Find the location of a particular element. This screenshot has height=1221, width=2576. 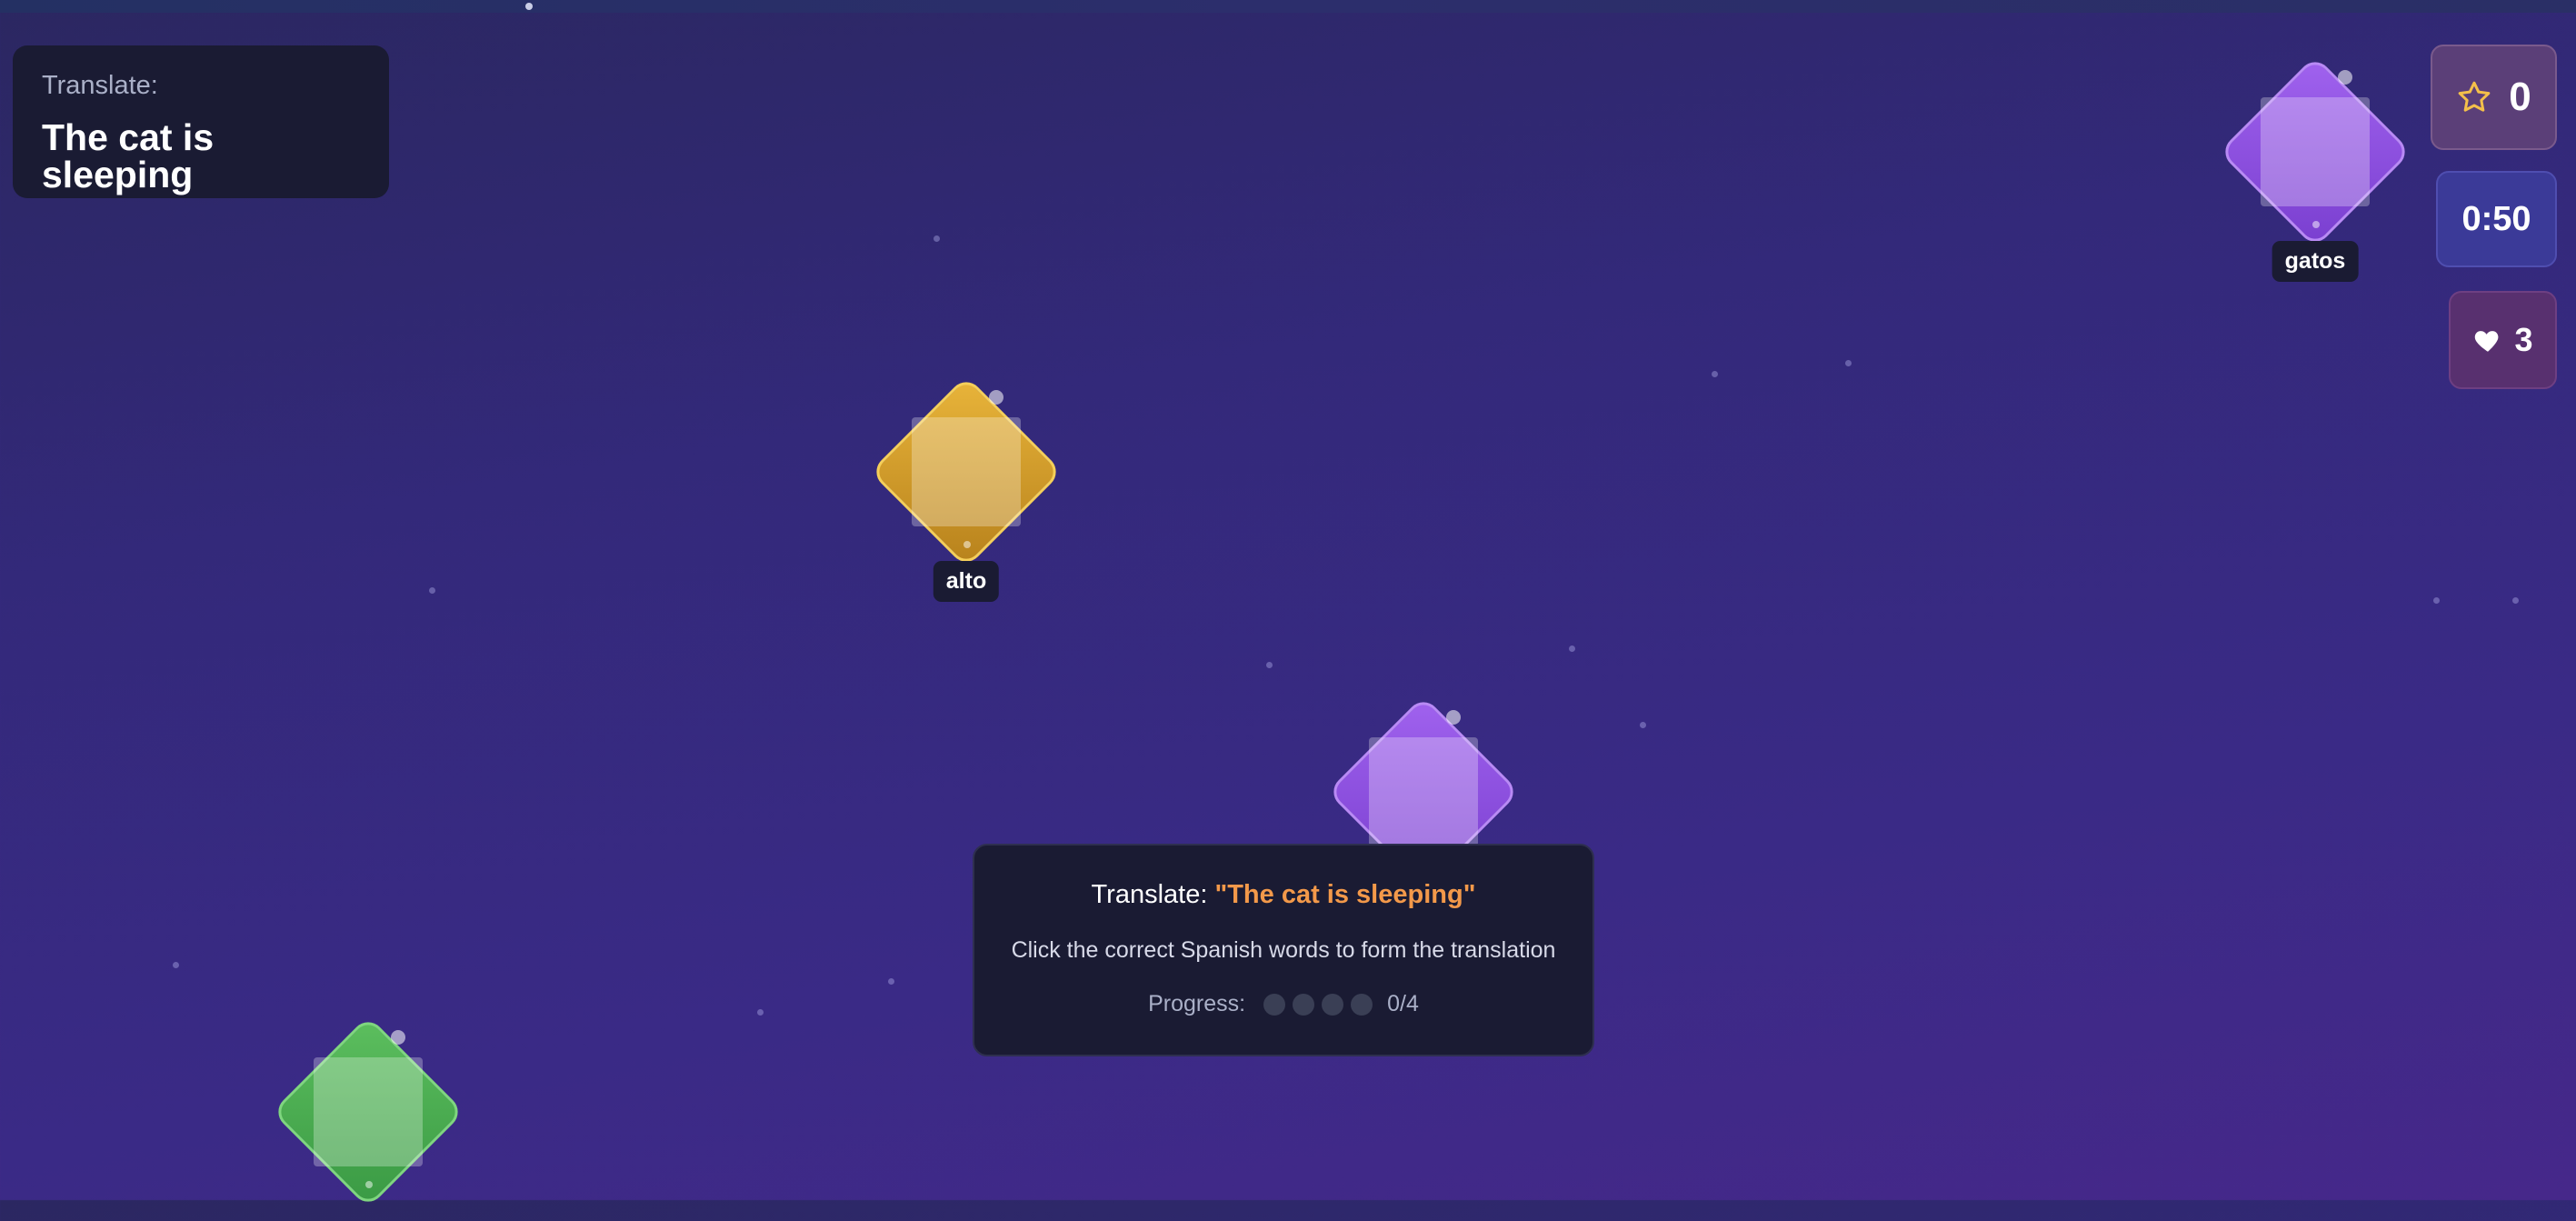

instruction-title: Translate: "The cat is sleeping" is located at coordinates (1283, 895).